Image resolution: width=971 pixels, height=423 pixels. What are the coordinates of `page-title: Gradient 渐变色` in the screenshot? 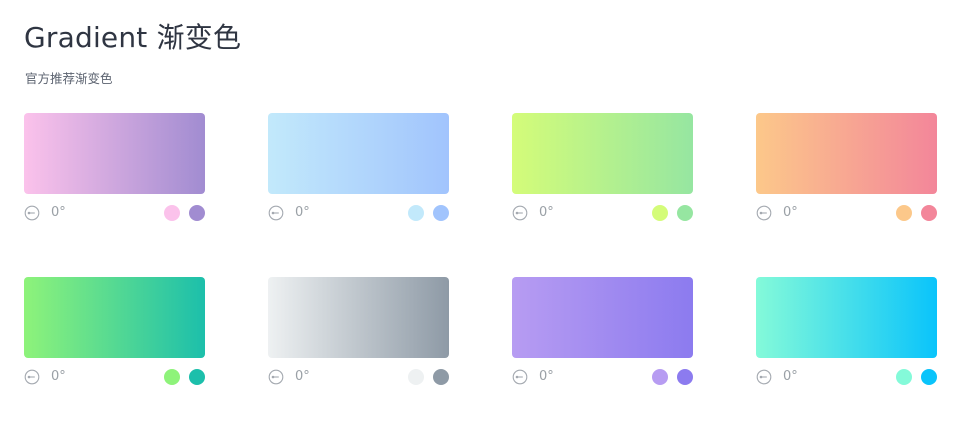 It's located at (133, 37).